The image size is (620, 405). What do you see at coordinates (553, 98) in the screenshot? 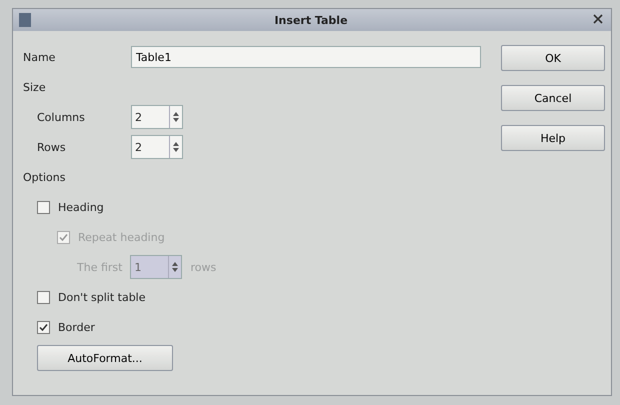
I see `dialog-button: Cancel` at bounding box center [553, 98].